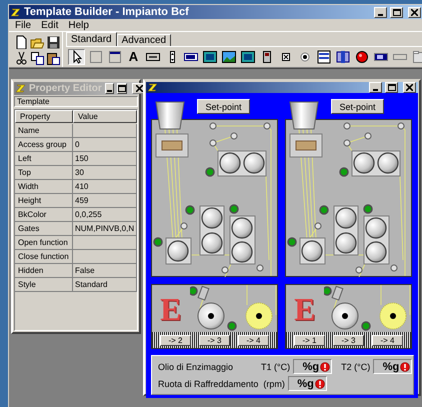  What do you see at coordinates (76, 57) in the screenshot?
I see `pointer-icon` at bounding box center [76, 57].